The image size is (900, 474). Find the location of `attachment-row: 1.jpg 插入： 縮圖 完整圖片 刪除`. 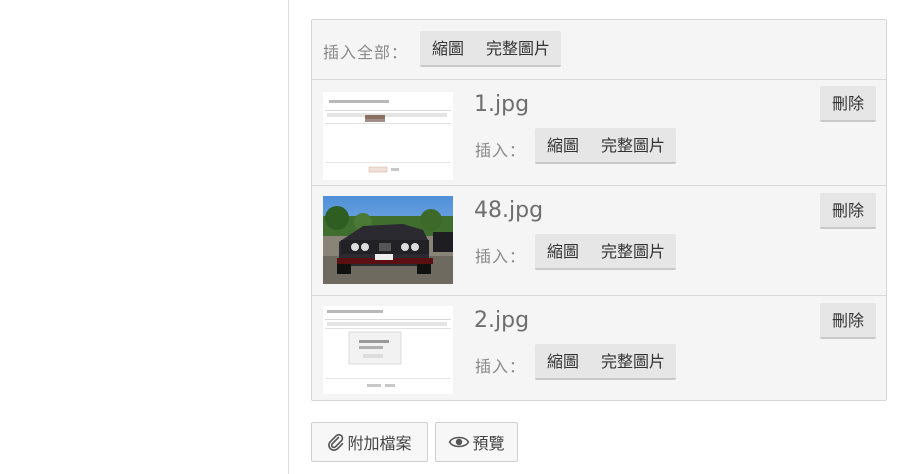

attachment-row: 1.jpg 插入： 縮圖 完整圖片 刪除 is located at coordinates (599, 132).